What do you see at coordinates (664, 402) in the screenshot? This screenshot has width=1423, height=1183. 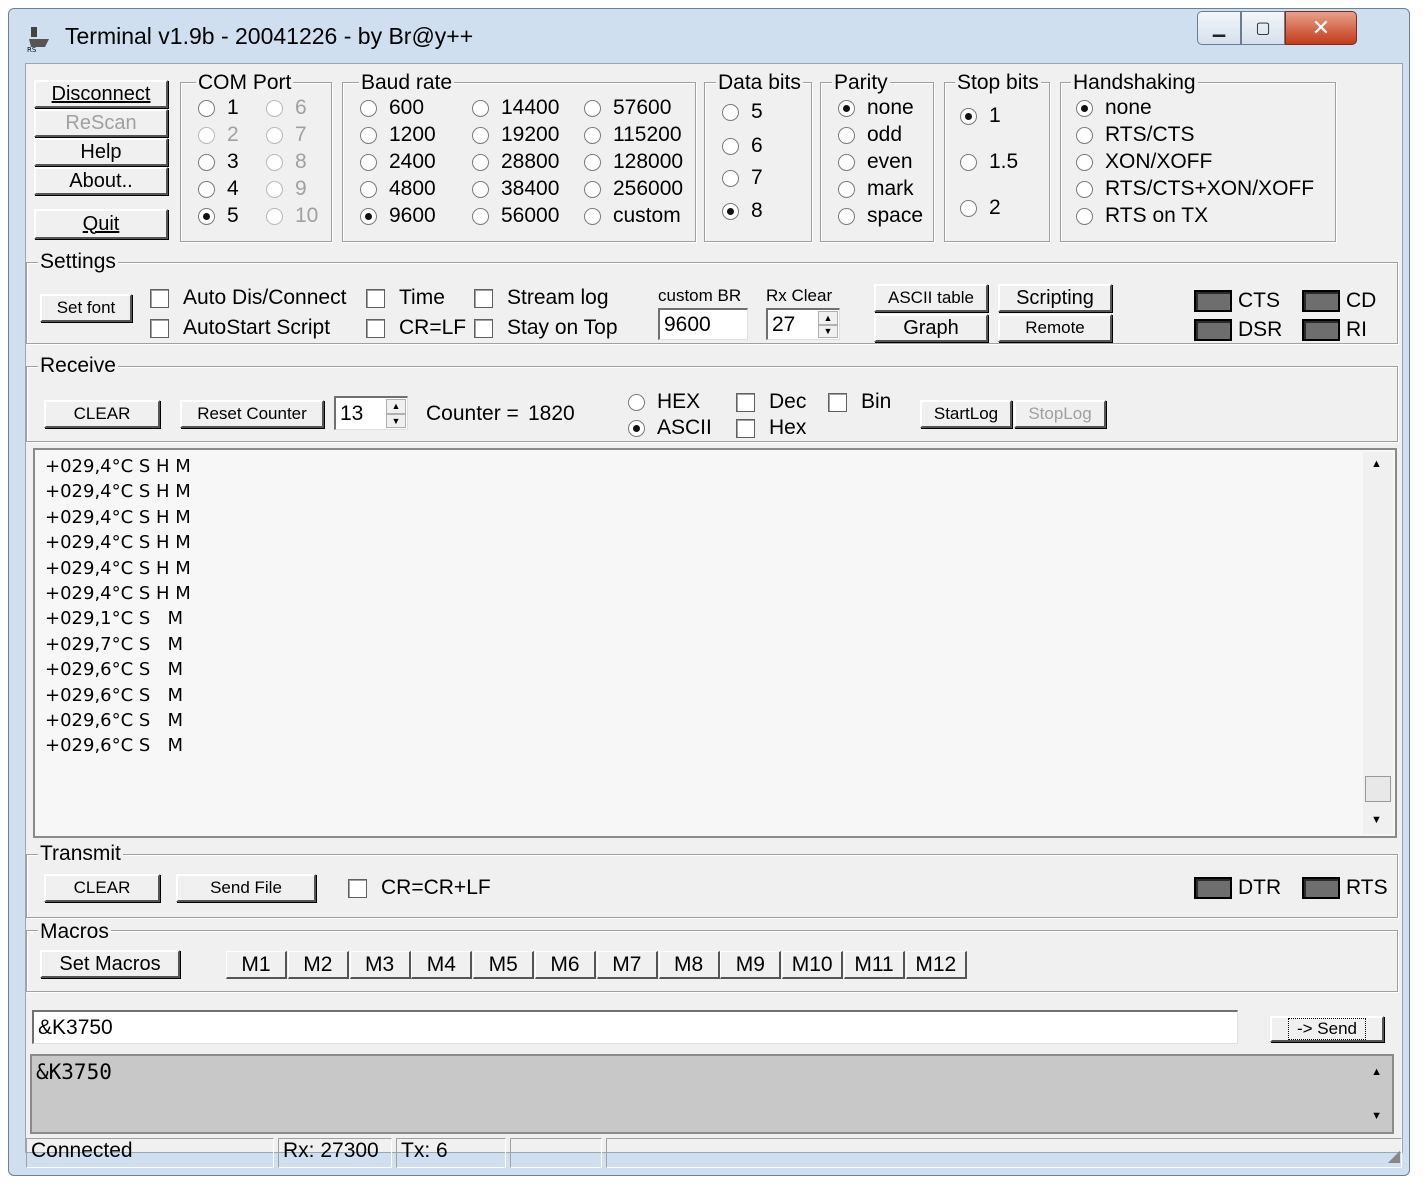 I see `receive-hex-radio: HEX` at bounding box center [664, 402].